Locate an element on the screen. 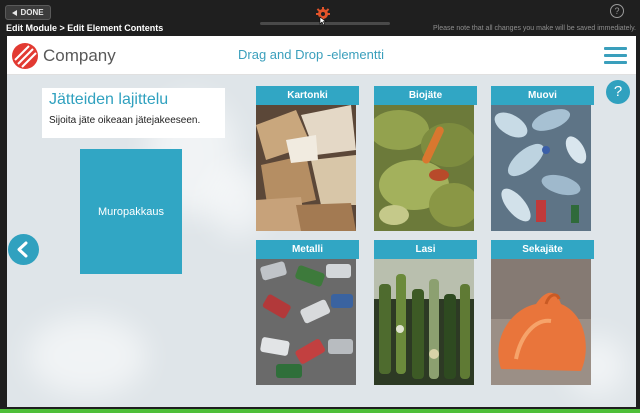 The width and height of the screenshot is (640, 413). help-button: ? is located at coordinates (618, 92).